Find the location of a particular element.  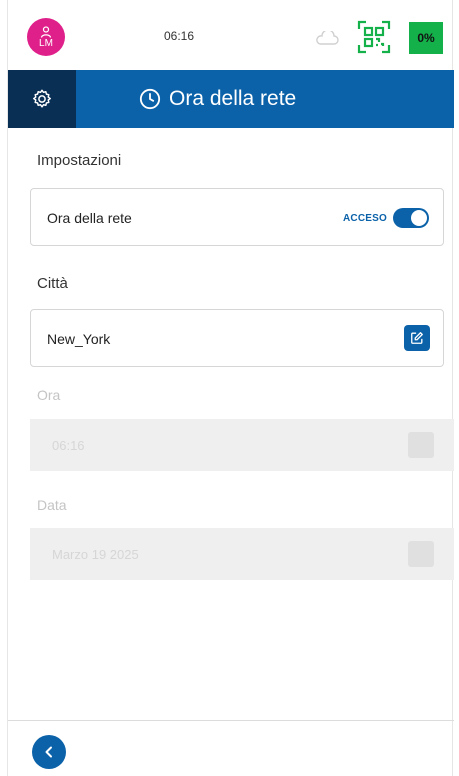

network-time-toggle-wrap: ACCESO is located at coordinates (386, 218).